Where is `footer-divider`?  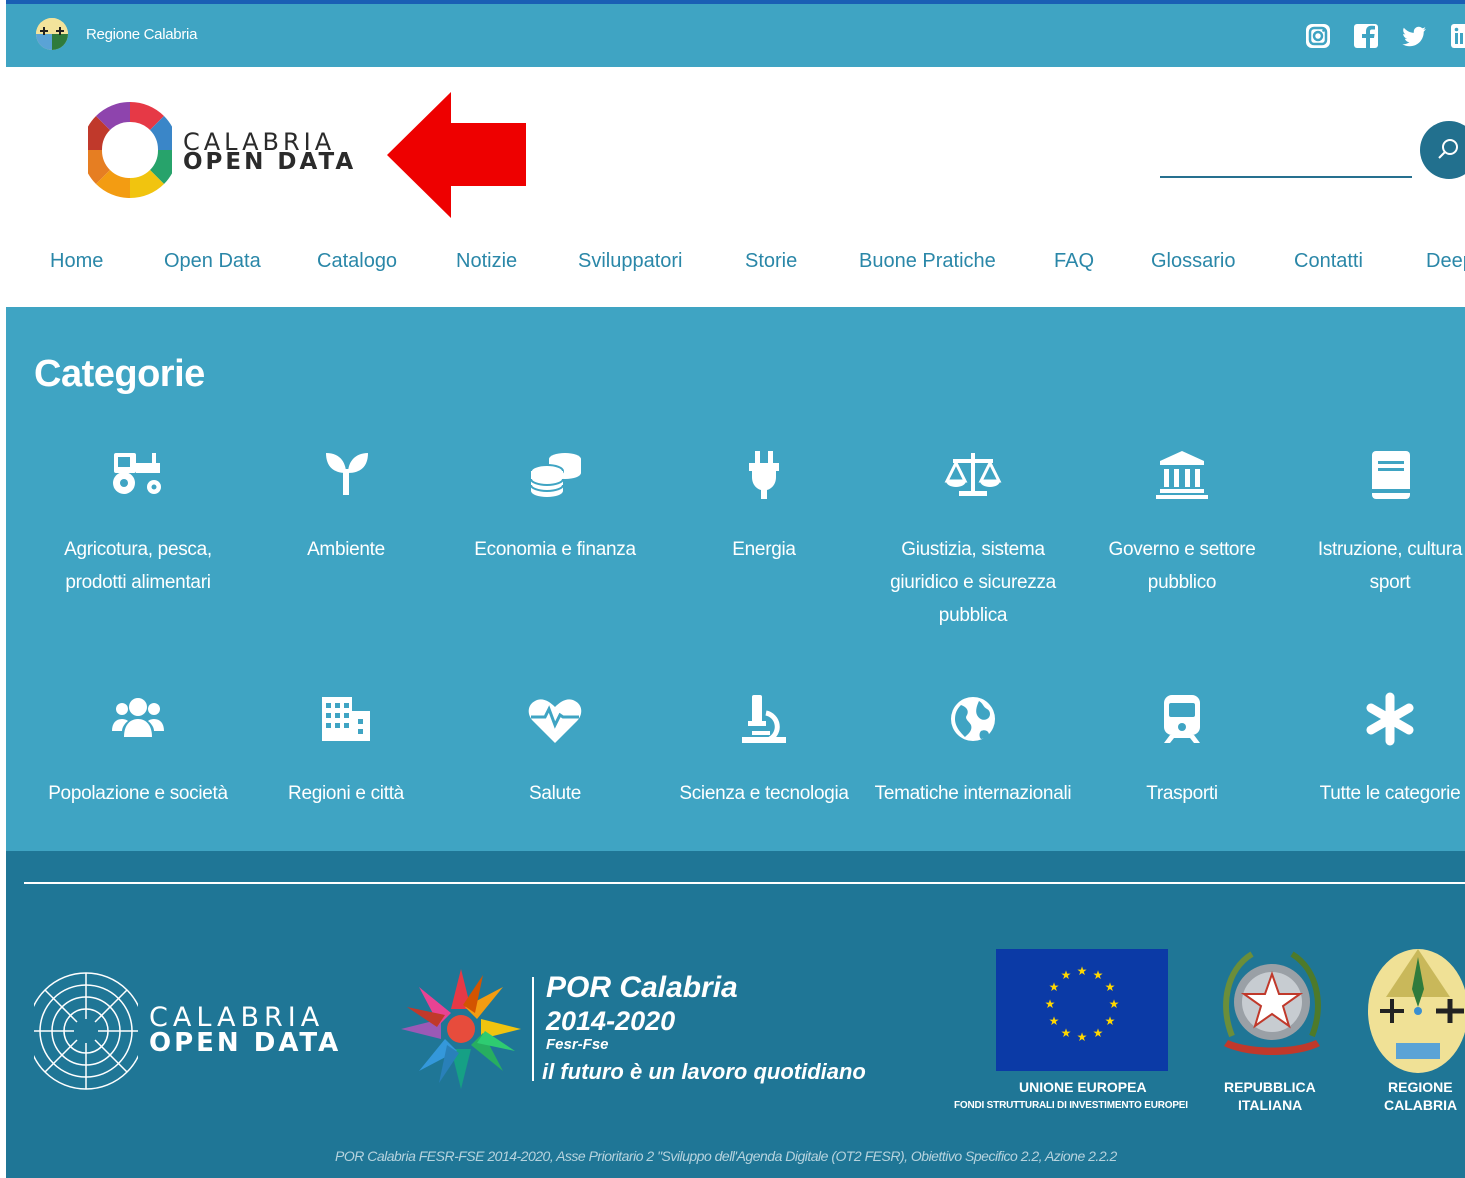
footer-divider is located at coordinates (744, 883).